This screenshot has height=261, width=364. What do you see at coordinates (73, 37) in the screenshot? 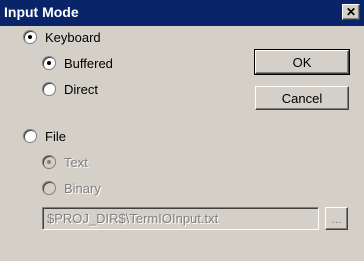
I see `radio-keyboard-label: Keyboard` at bounding box center [73, 37].